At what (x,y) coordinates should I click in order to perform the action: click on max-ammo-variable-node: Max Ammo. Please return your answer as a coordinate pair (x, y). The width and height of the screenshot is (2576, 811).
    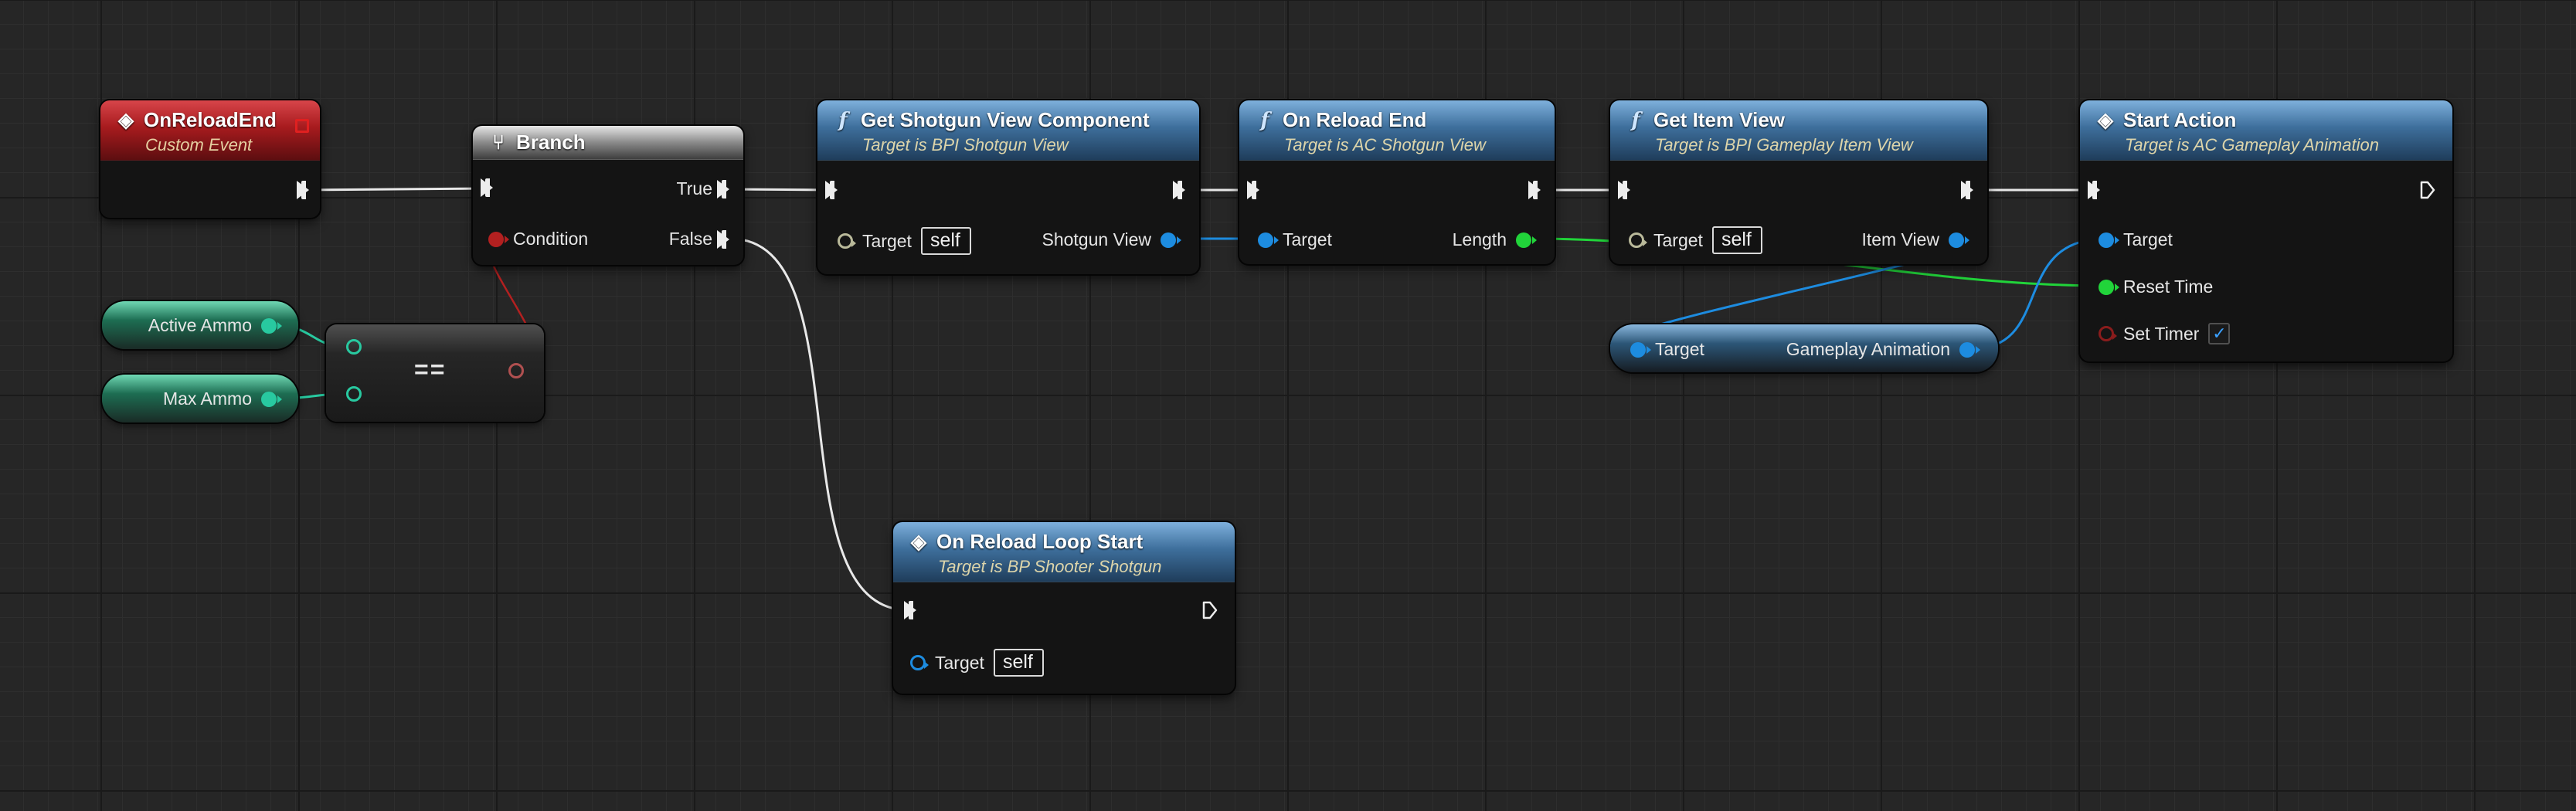
    Looking at the image, I should click on (200, 398).